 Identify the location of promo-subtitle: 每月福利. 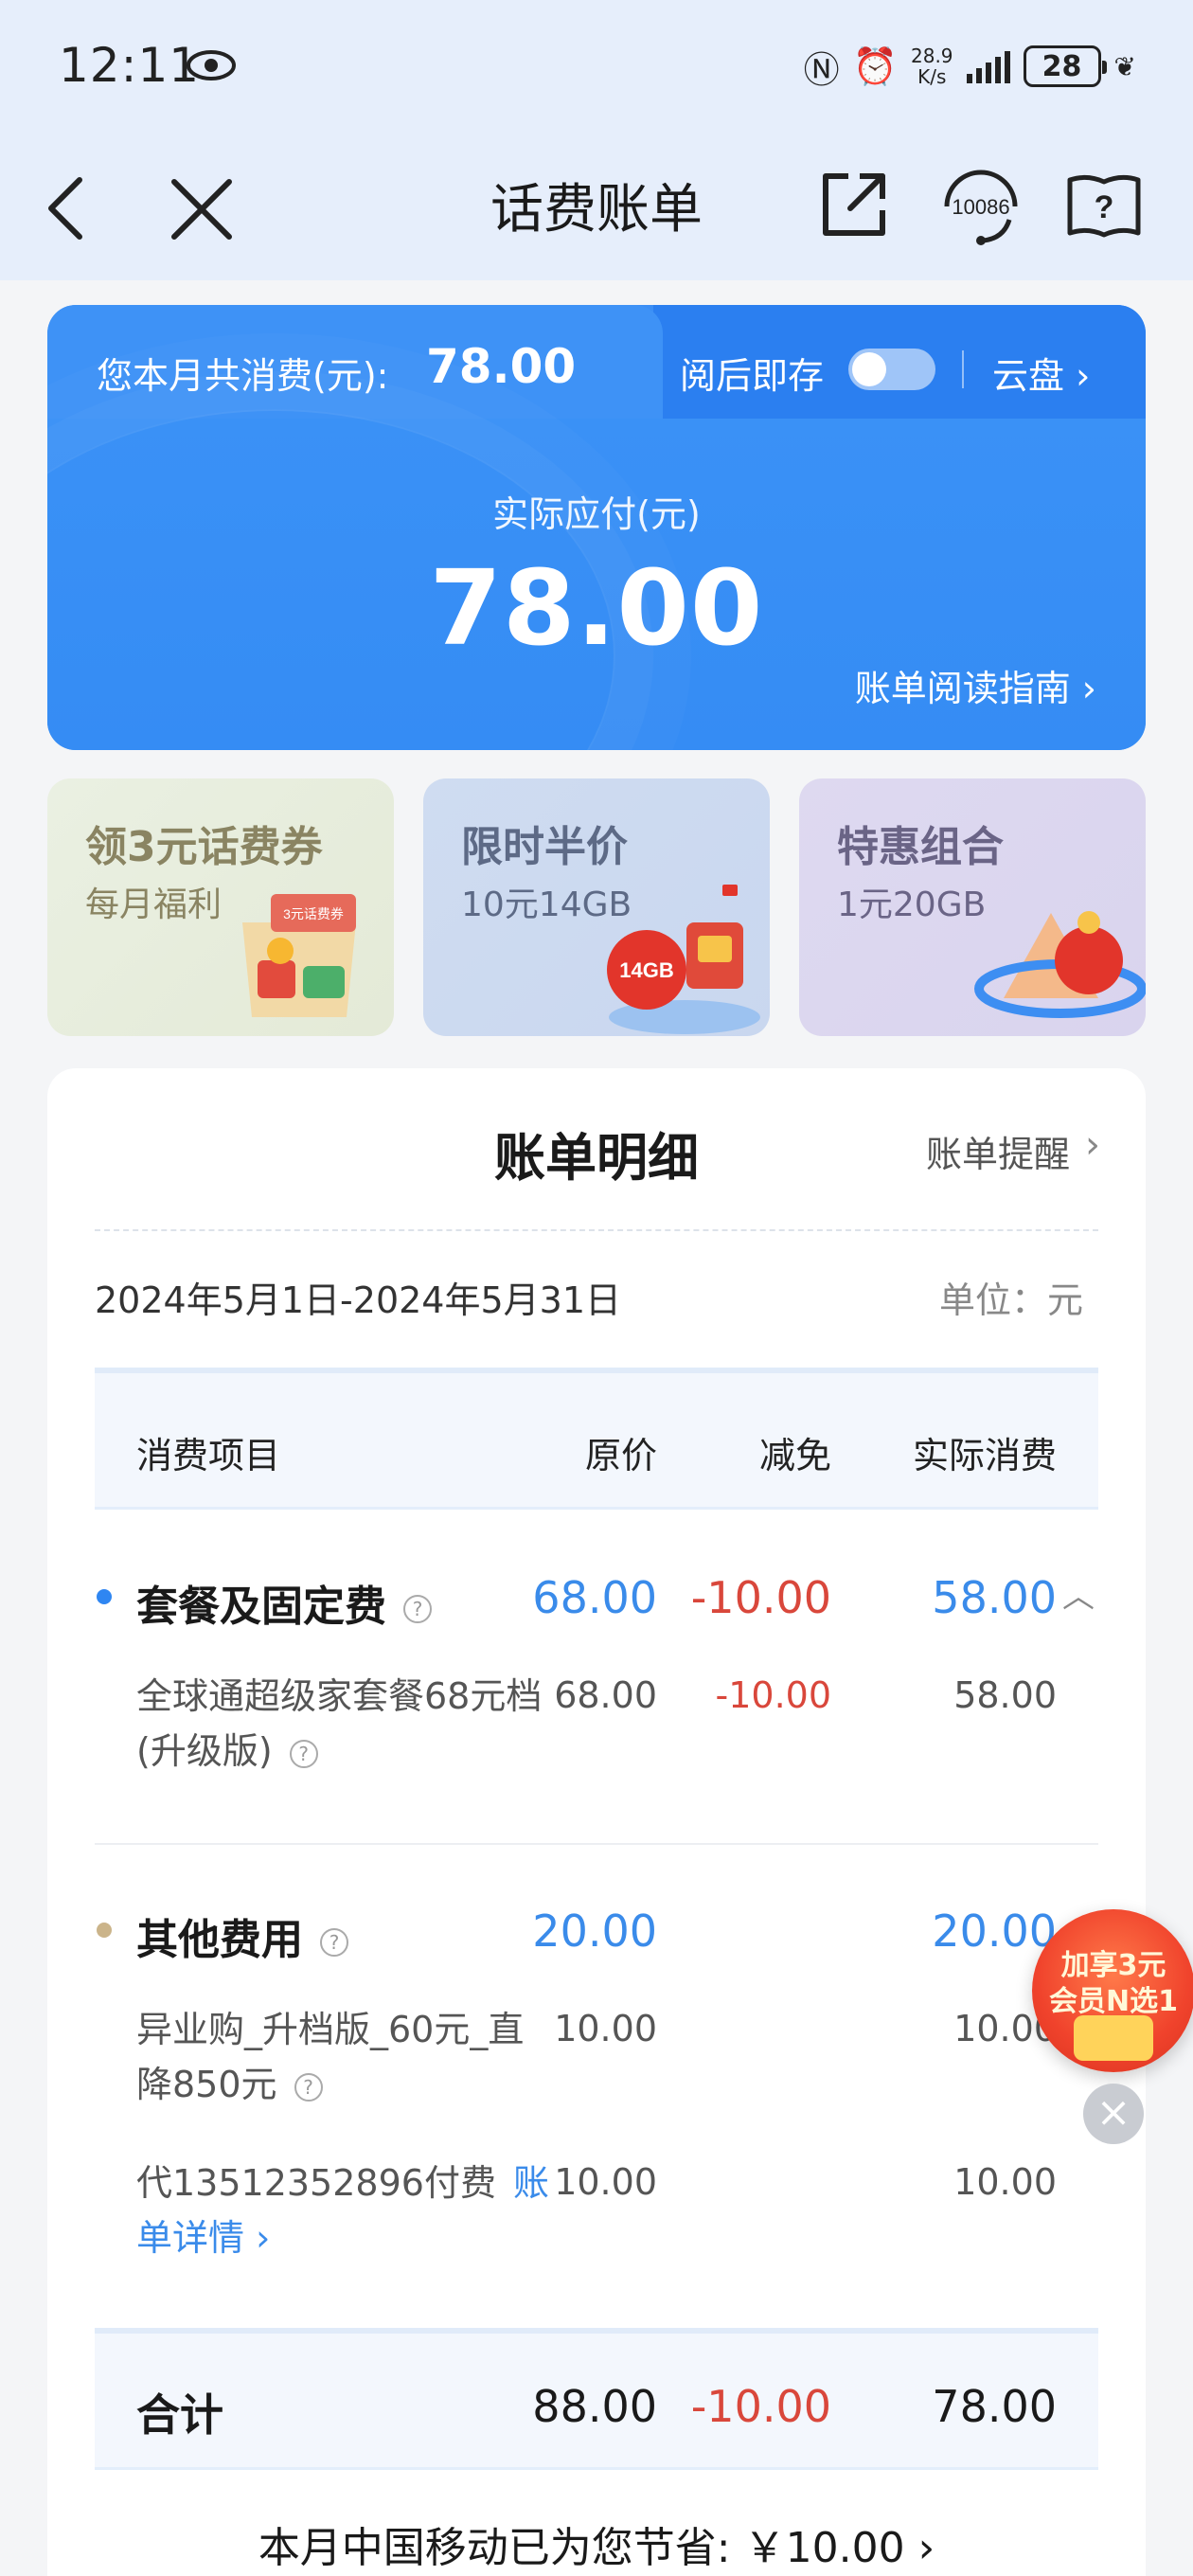
(154, 905).